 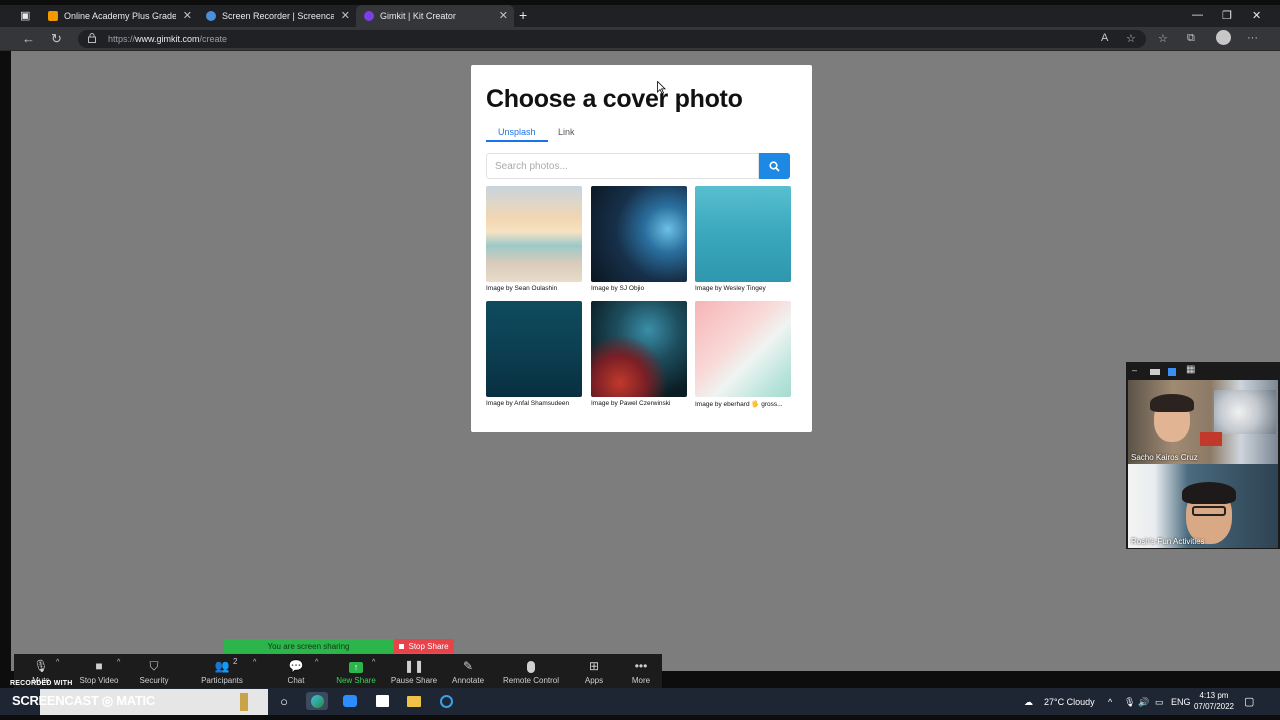 I want to click on volume-icon: 🔊, so click(x=1143, y=702).